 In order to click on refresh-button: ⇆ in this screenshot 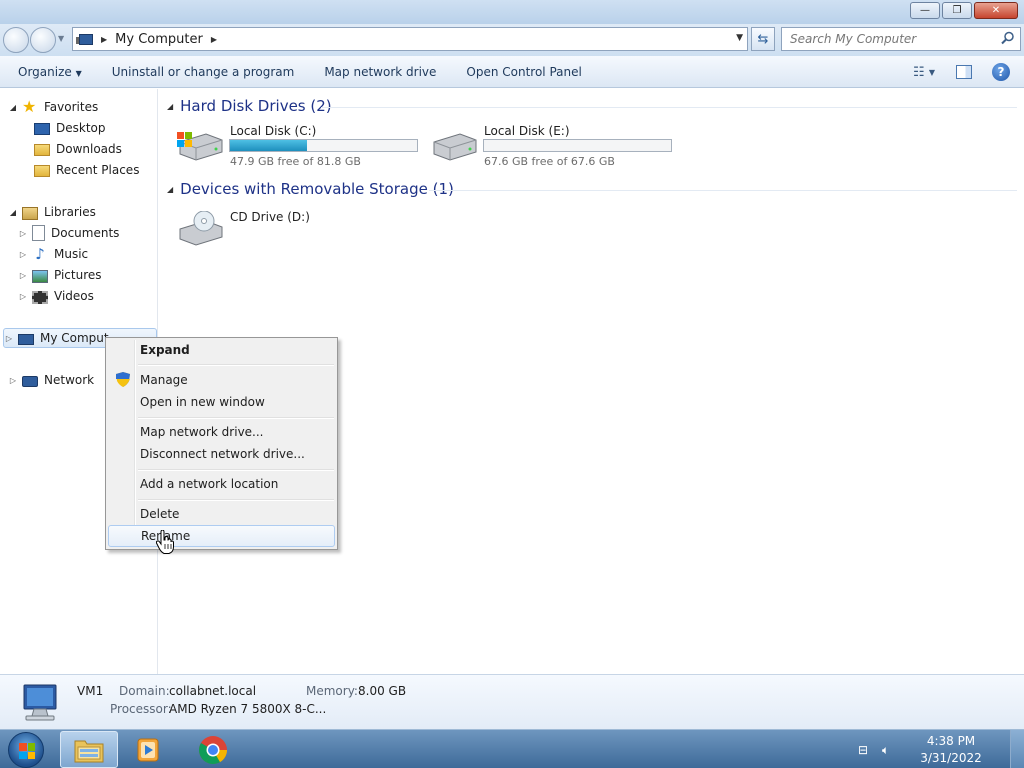, I will do `click(763, 39)`.